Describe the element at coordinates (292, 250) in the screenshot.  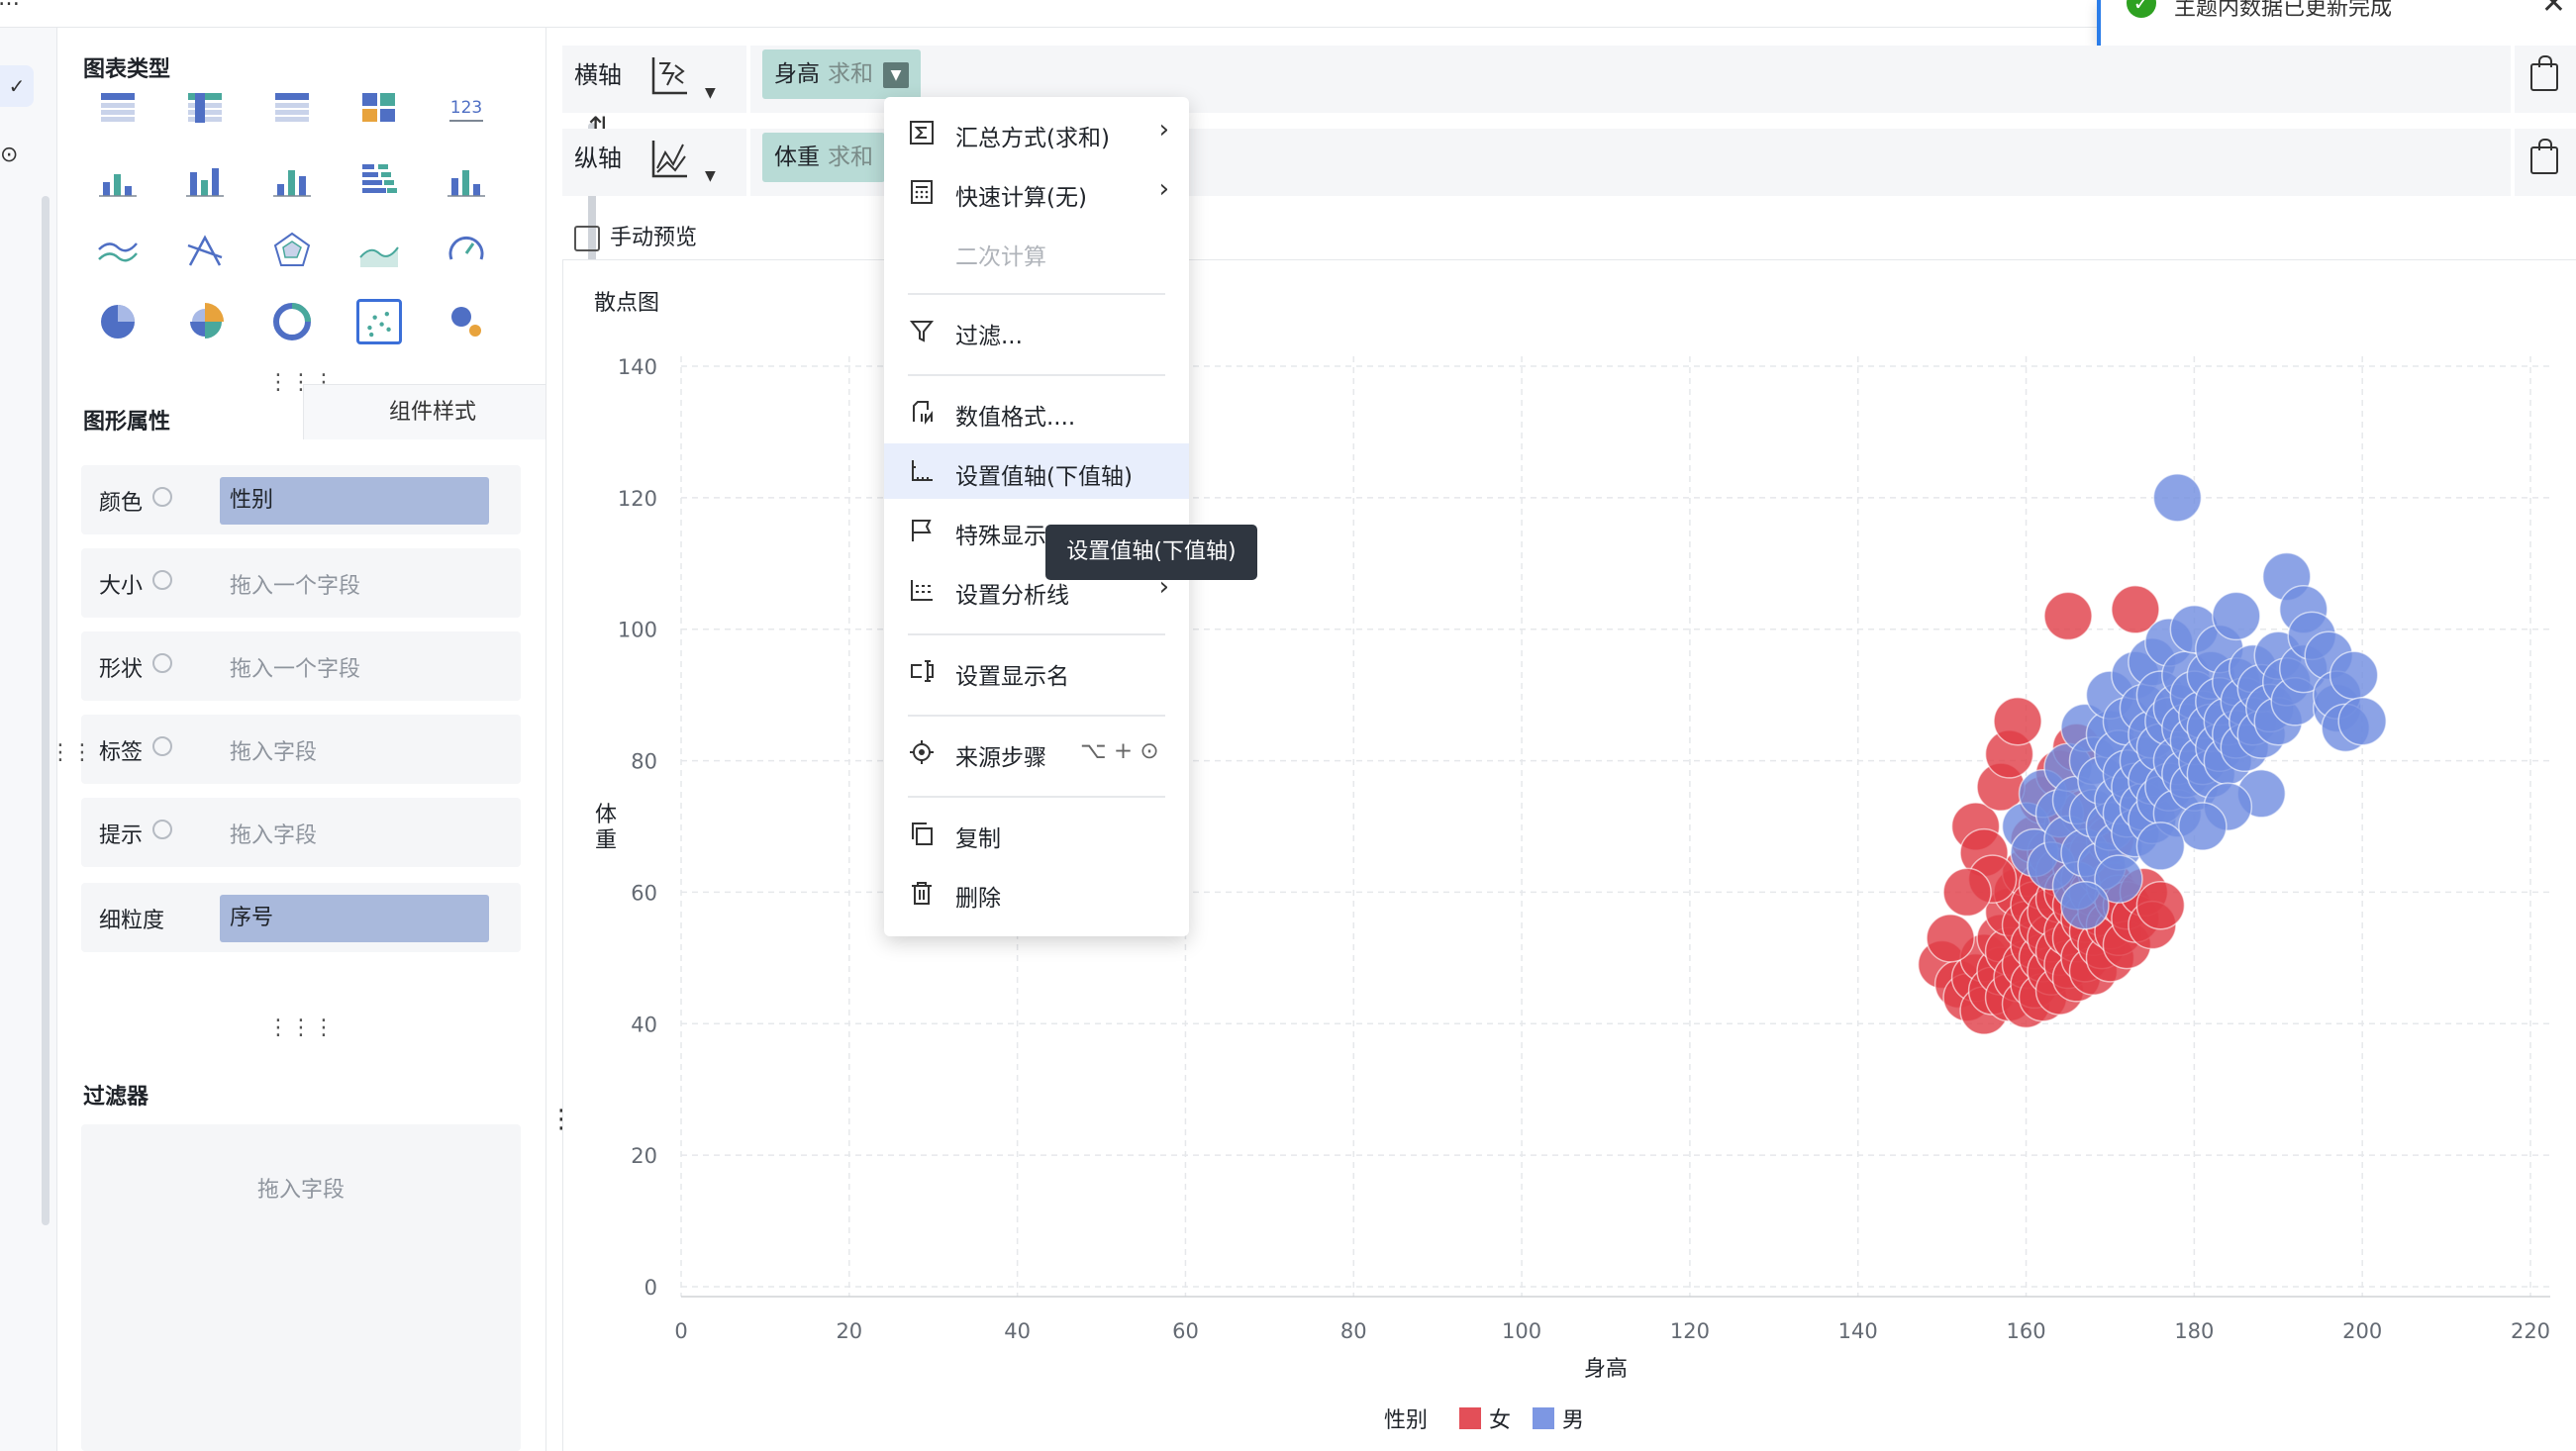
I see `polar-icon` at that location.